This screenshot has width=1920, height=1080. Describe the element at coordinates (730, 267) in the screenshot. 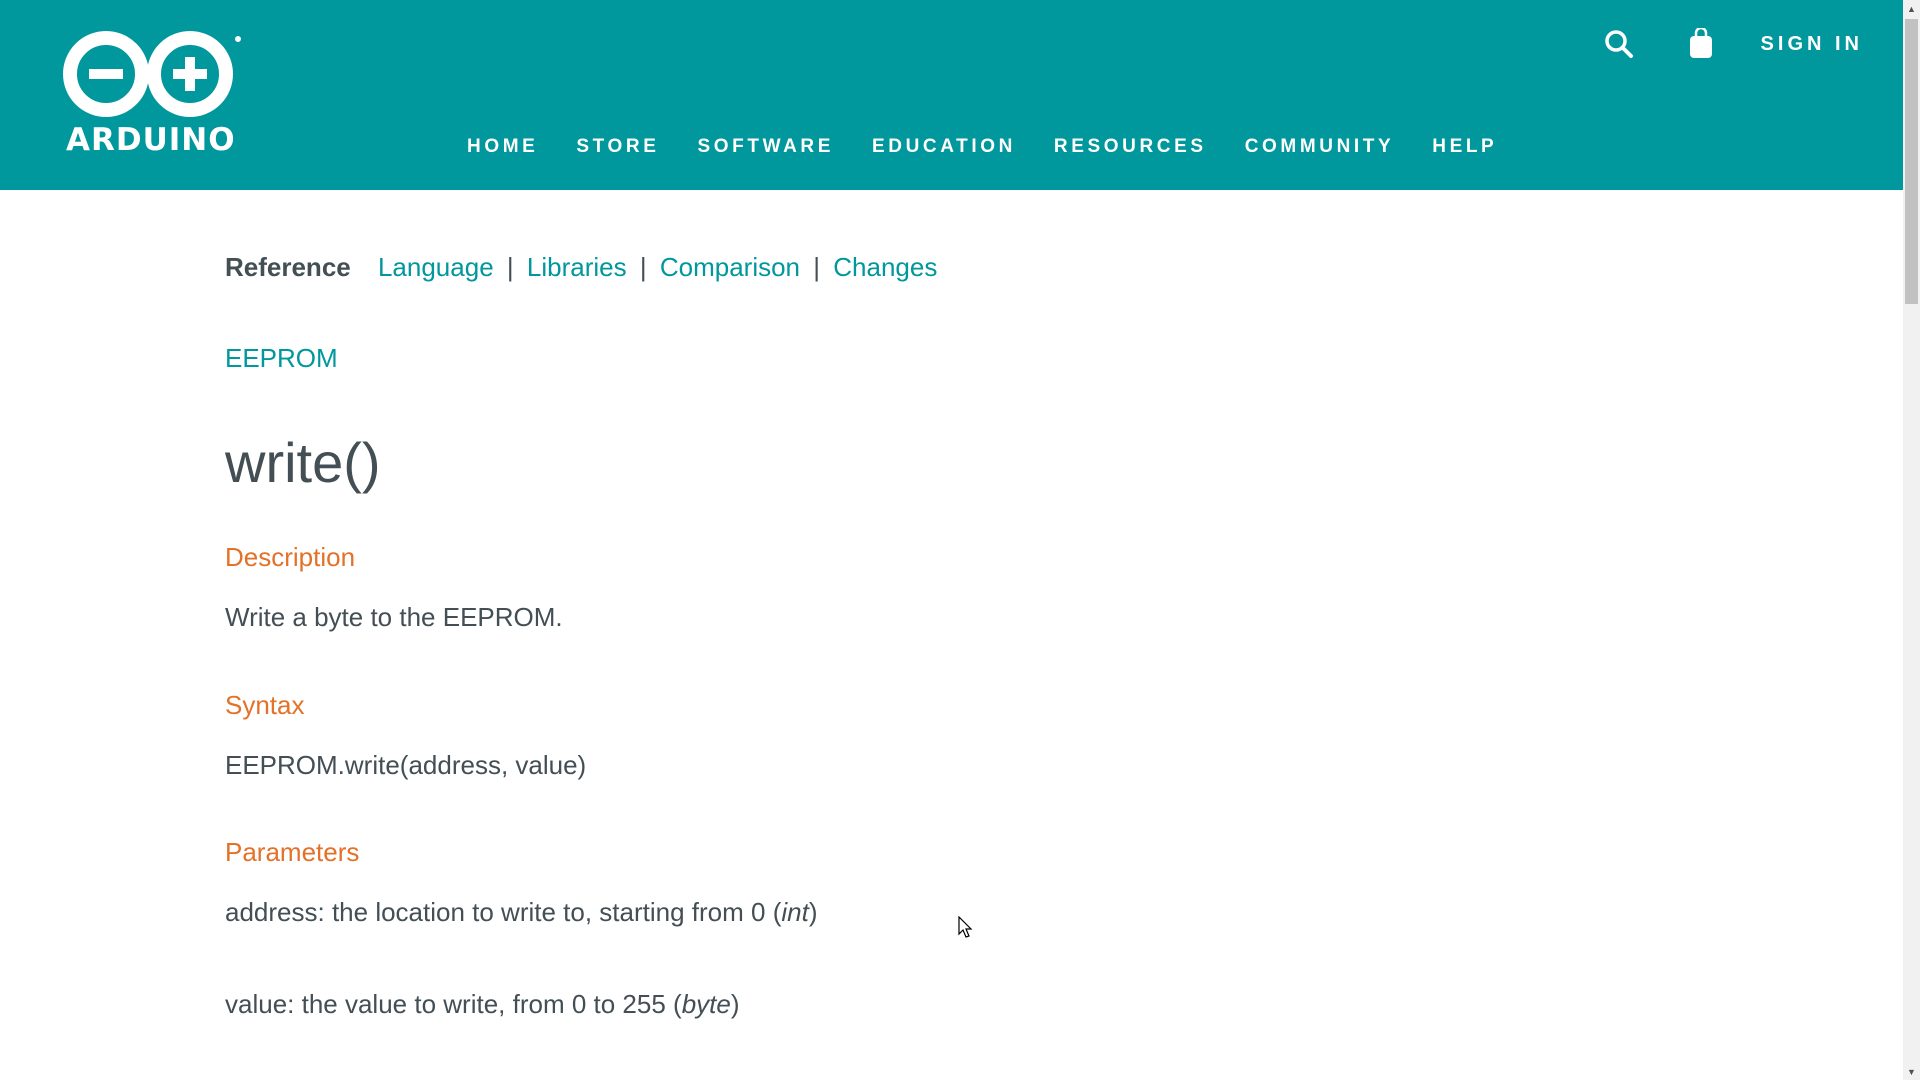

I see `subnav-comparison-link: Comparison` at that location.